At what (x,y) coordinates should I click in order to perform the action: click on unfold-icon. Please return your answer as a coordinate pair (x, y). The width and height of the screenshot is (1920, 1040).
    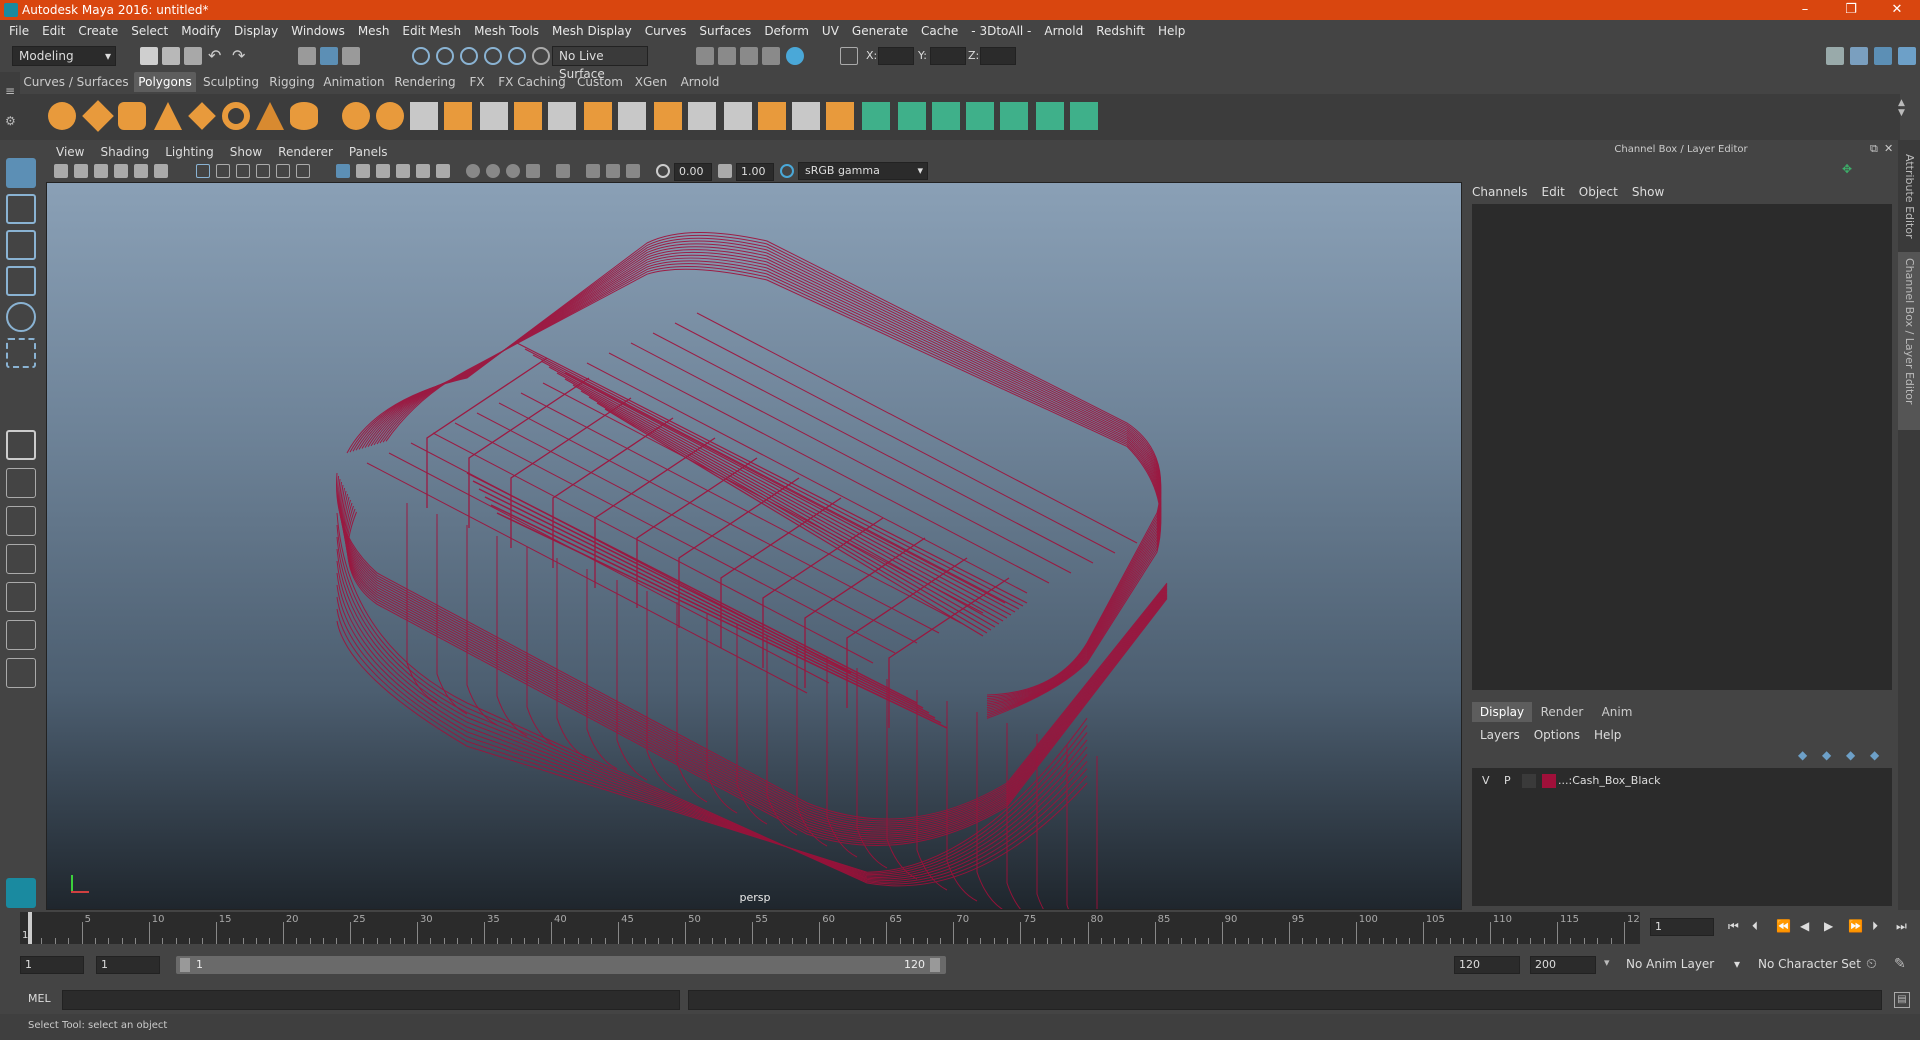
    Looking at the image, I should click on (1084, 116).